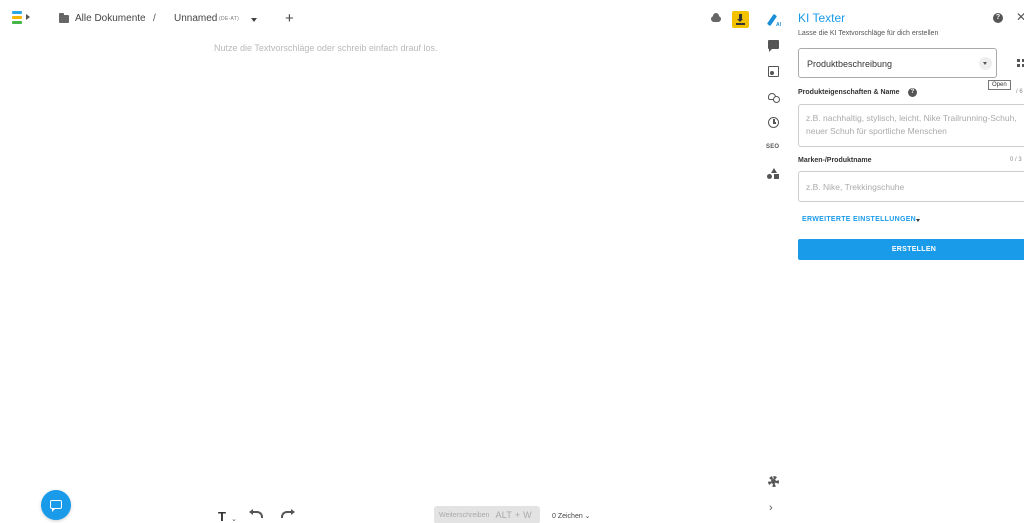 The height and width of the screenshot is (523, 1024). What do you see at coordinates (1019, 92) in the screenshot?
I see `product-properties-counter: / 6` at bounding box center [1019, 92].